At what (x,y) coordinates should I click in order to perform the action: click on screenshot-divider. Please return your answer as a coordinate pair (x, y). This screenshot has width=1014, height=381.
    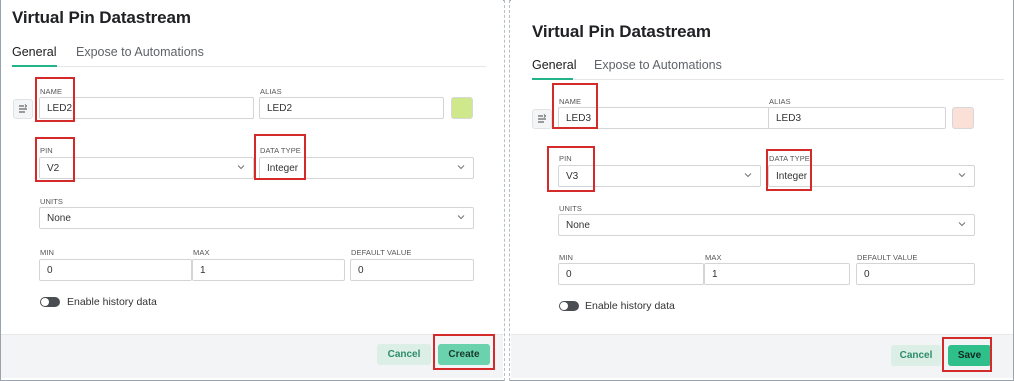
    Looking at the image, I should click on (507, 190).